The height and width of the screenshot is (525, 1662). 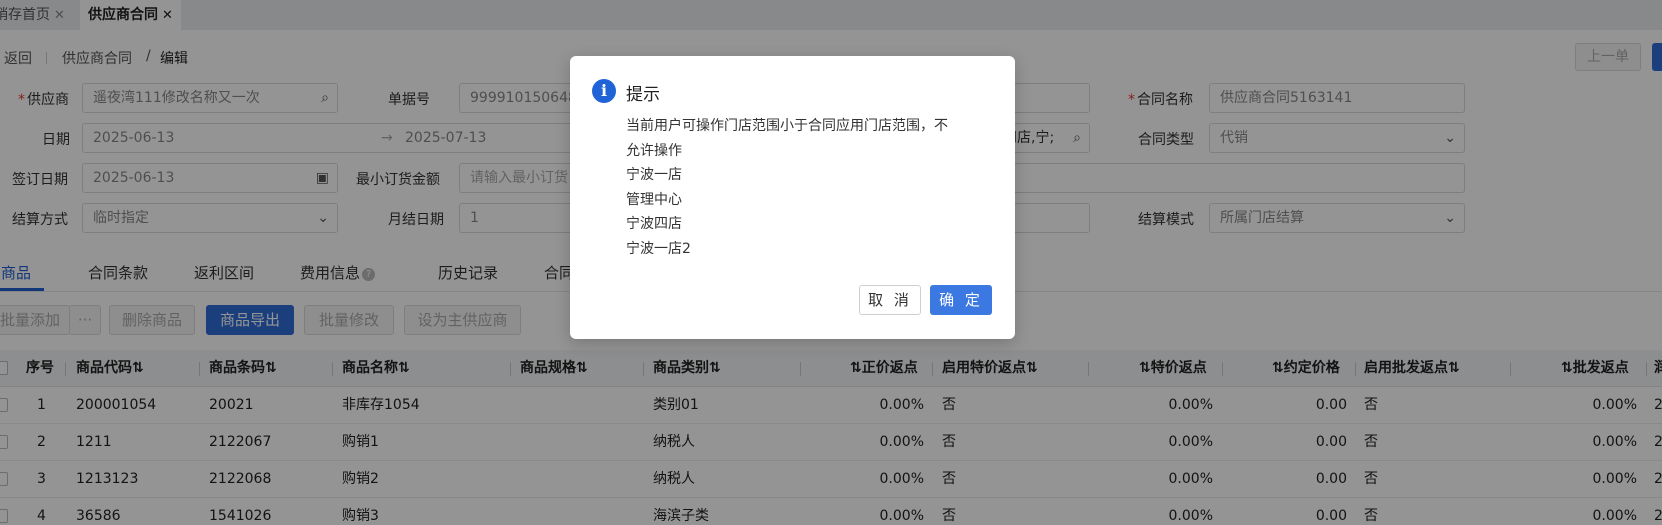 What do you see at coordinates (890, 300) in the screenshot?
I see `cancel-button: 取 消` at bounding box center [890, 300].